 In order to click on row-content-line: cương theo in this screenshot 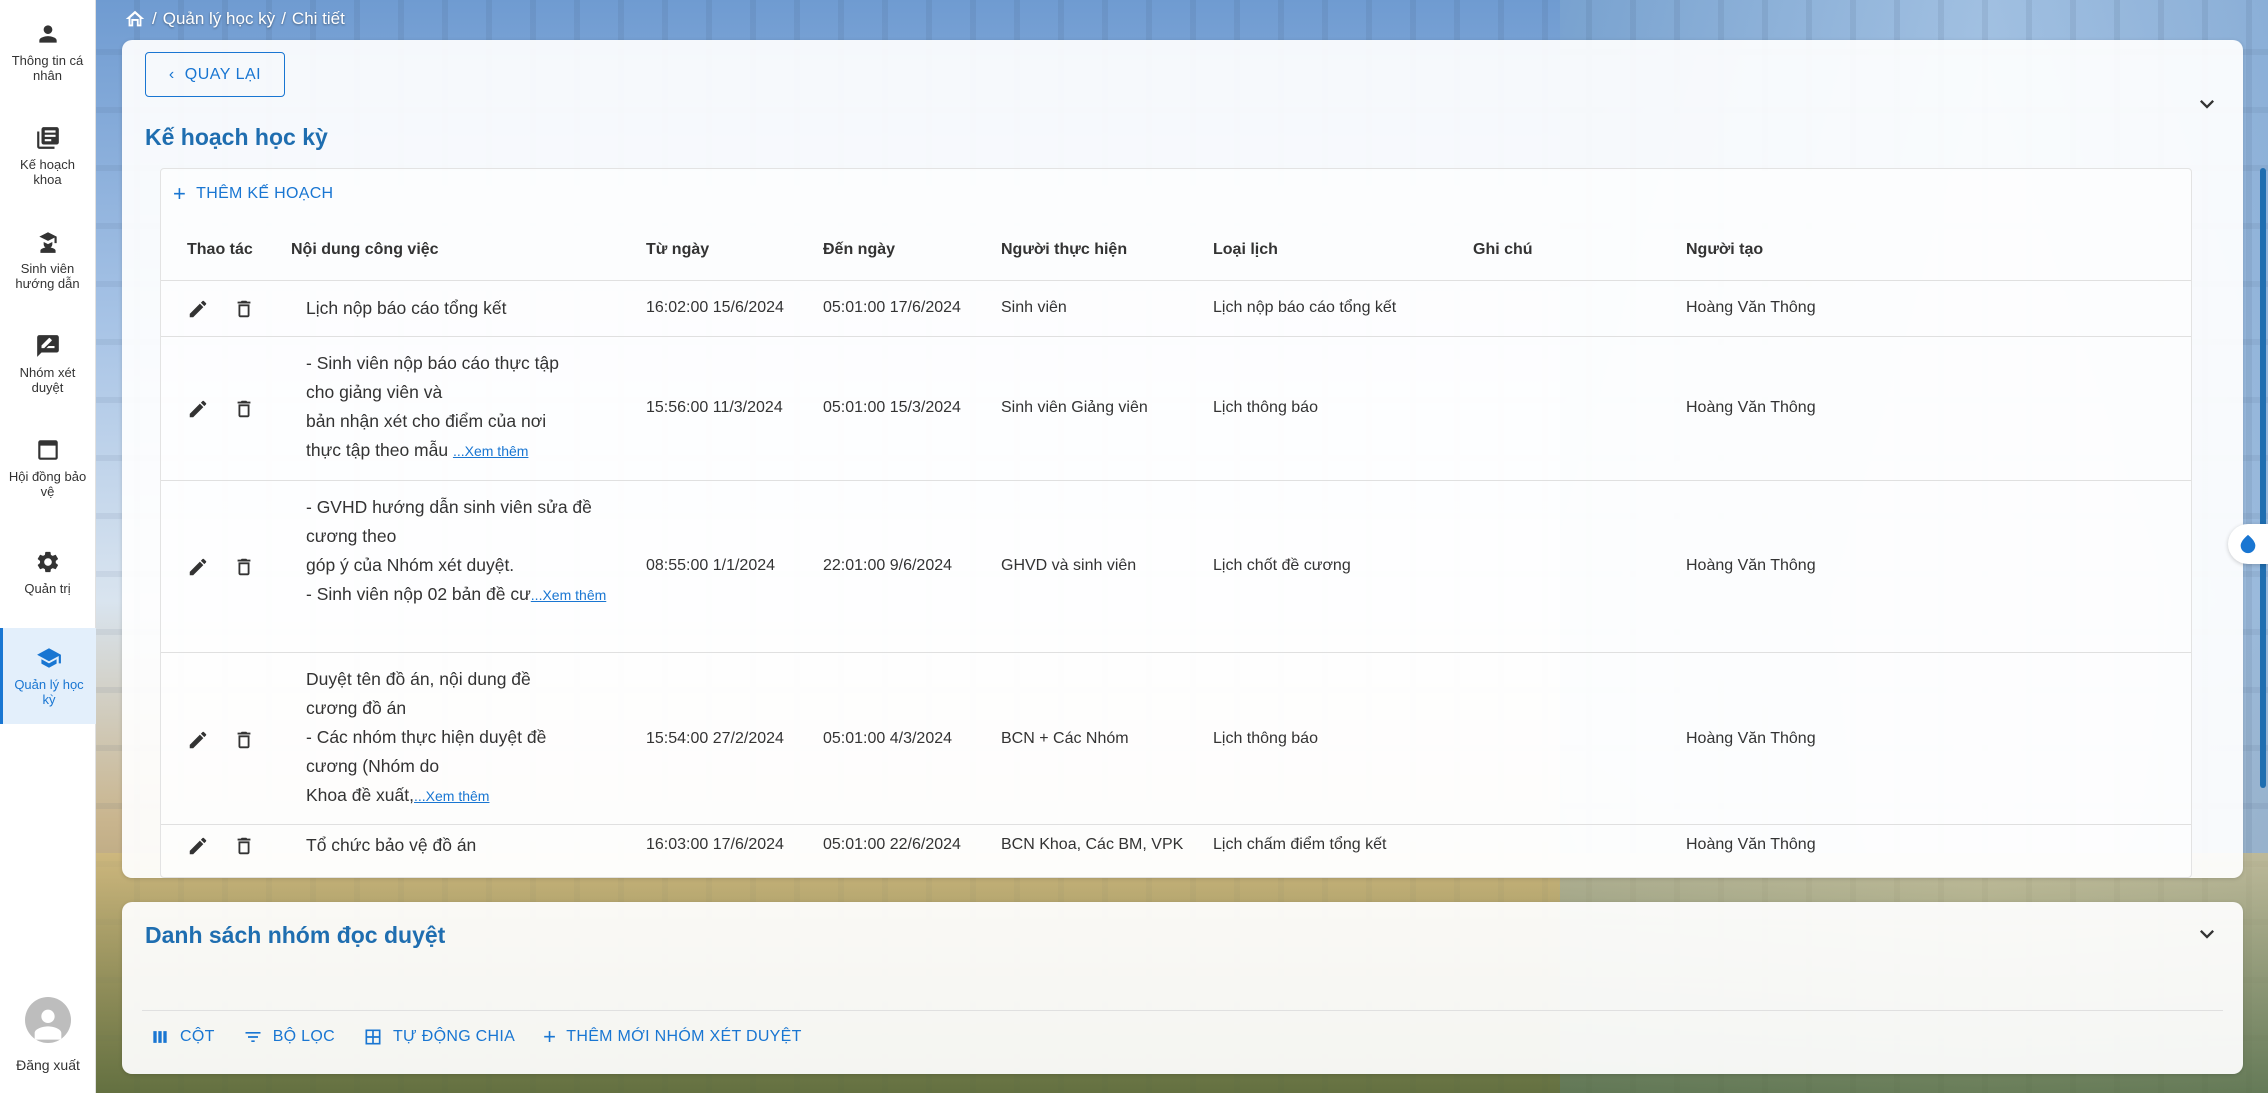, I will do `click(351, 536)`.